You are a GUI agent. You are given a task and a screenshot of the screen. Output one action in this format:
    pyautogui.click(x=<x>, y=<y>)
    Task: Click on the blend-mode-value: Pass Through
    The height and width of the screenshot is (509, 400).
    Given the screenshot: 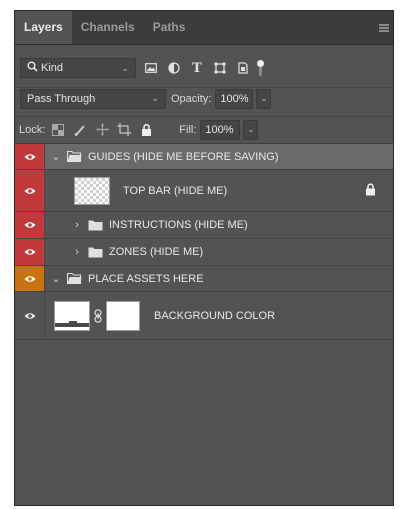 What is the action you would take?
    pyautogui.click(x=61, y=98)
    